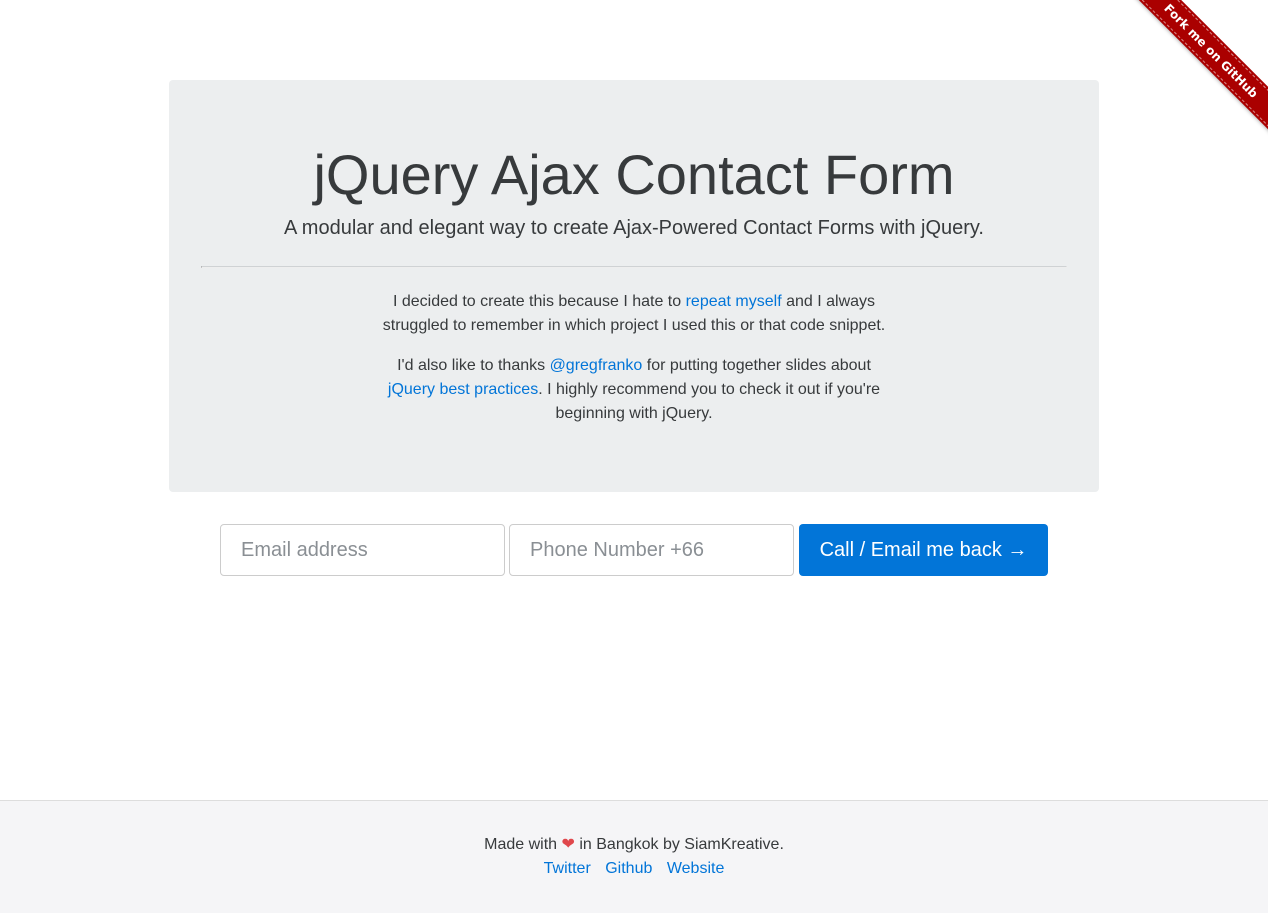 Image resolution: width=1268 pixels, height=913 pixels. I want to click on repeat-myself-link: repeat myself, so click(734, 301).